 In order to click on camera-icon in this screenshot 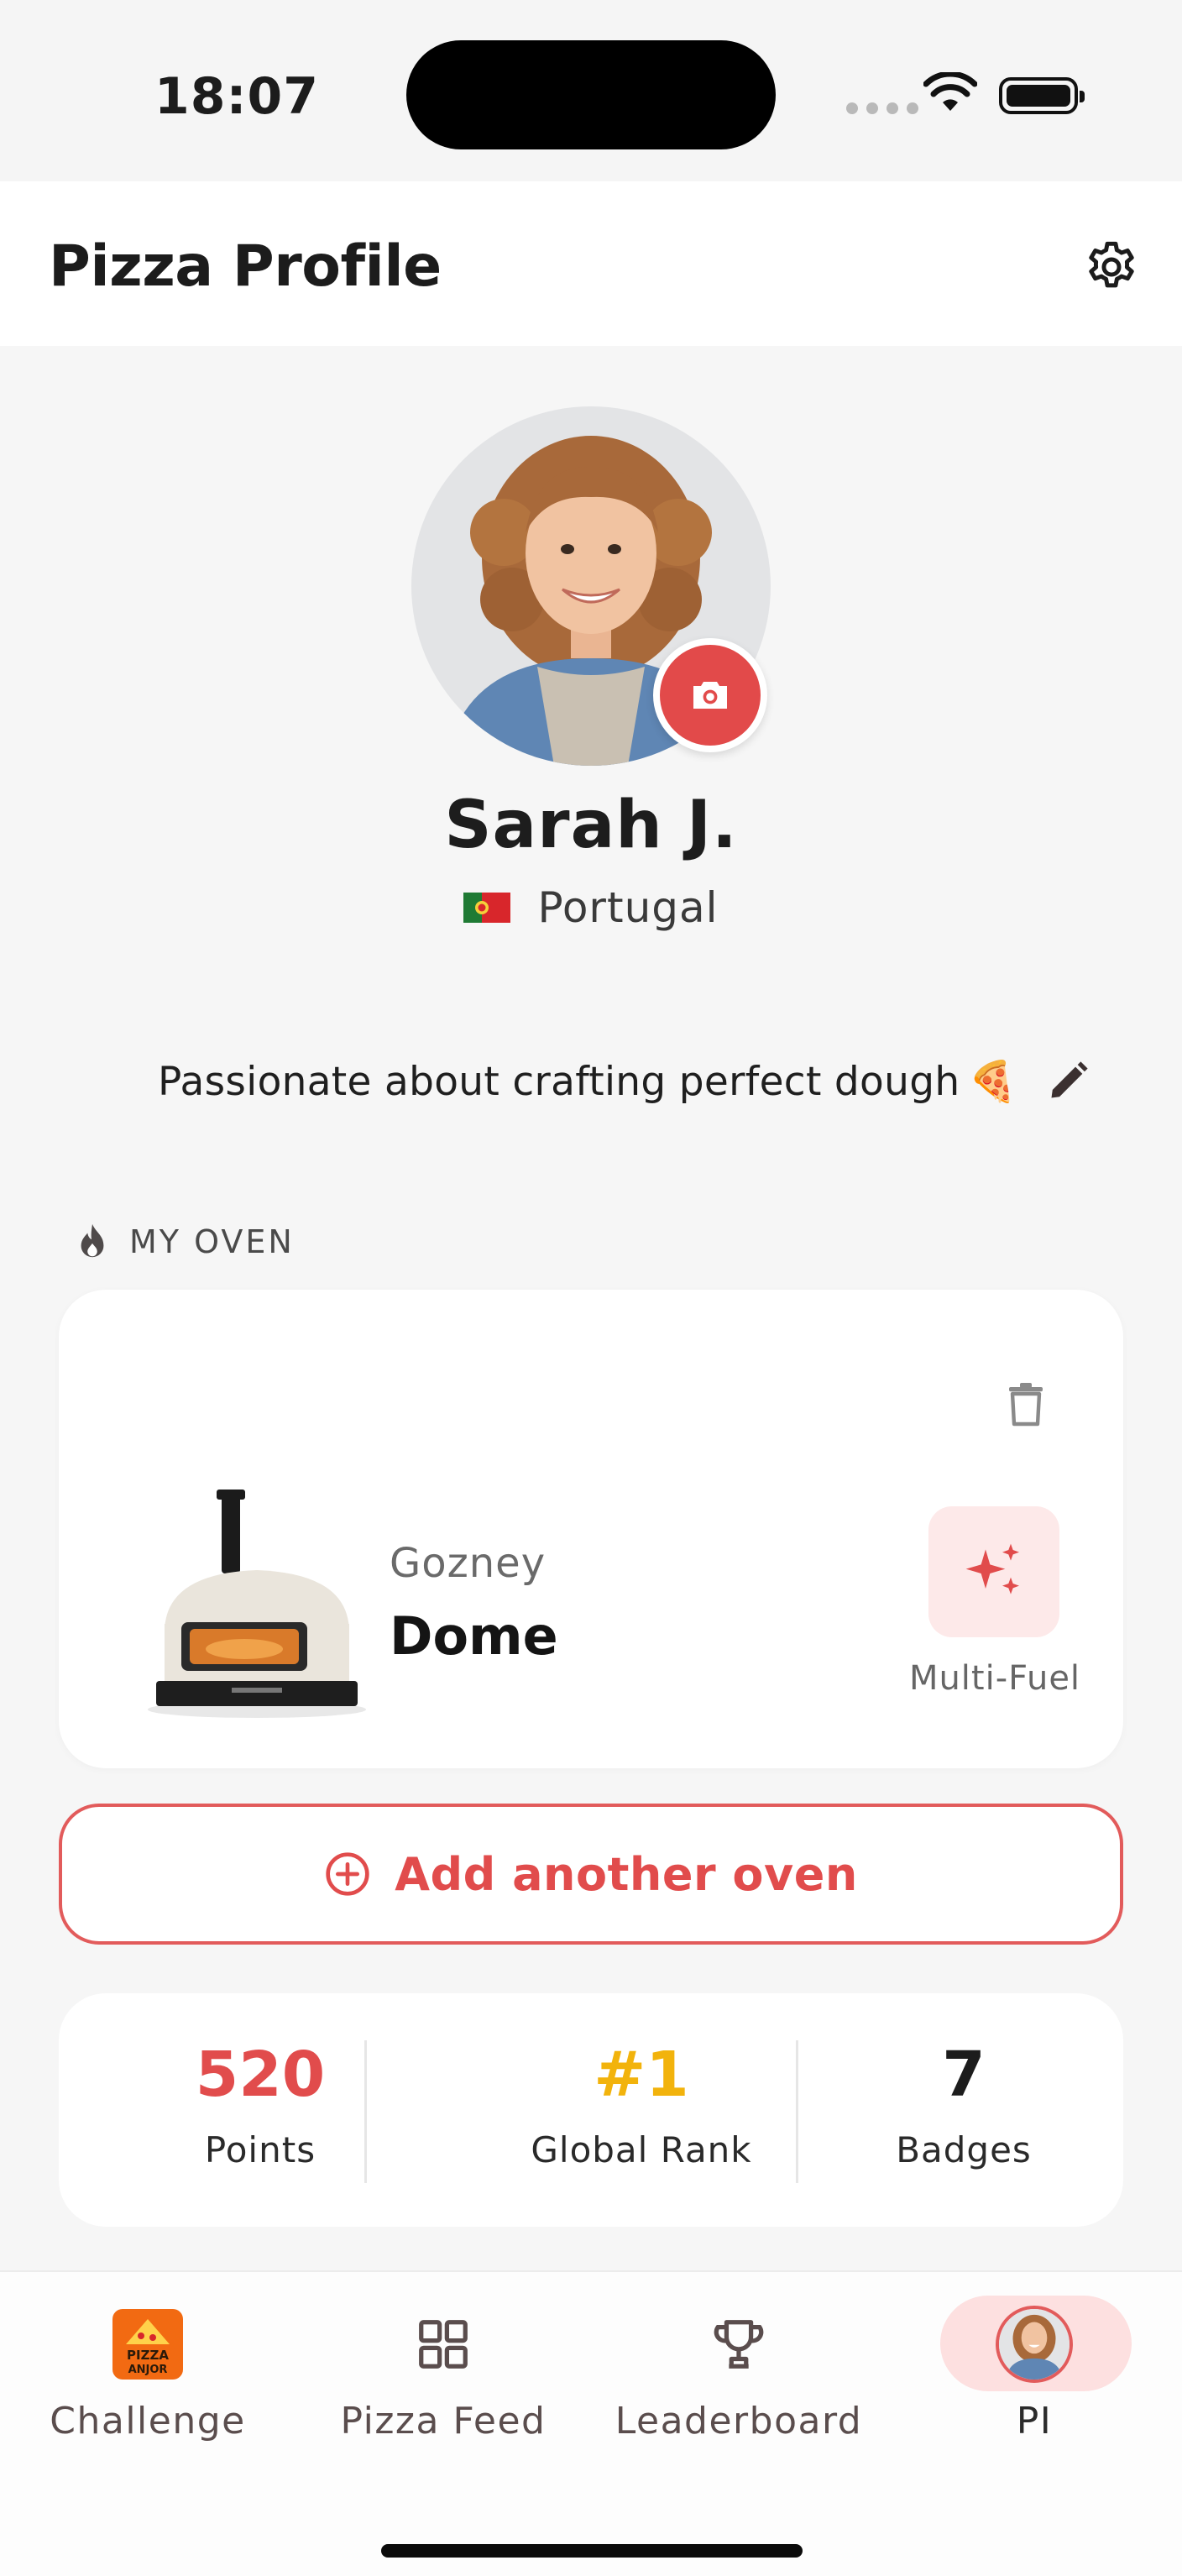, I will do `click(710, 696)`.